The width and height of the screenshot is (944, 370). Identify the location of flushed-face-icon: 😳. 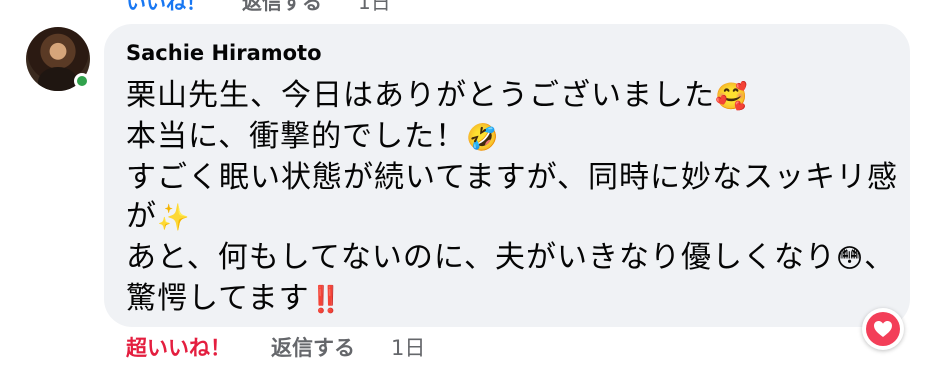
(850, 259).